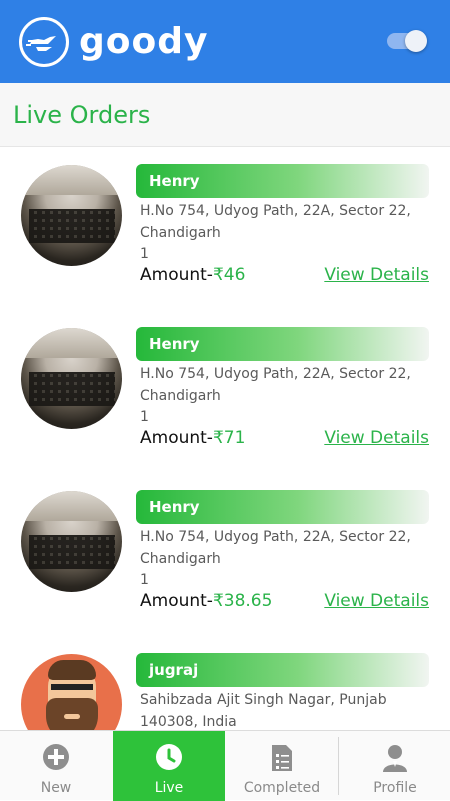 This screenshot has height=801, width=450. I want to click on nav-tab-new: New, so click(56, 766).